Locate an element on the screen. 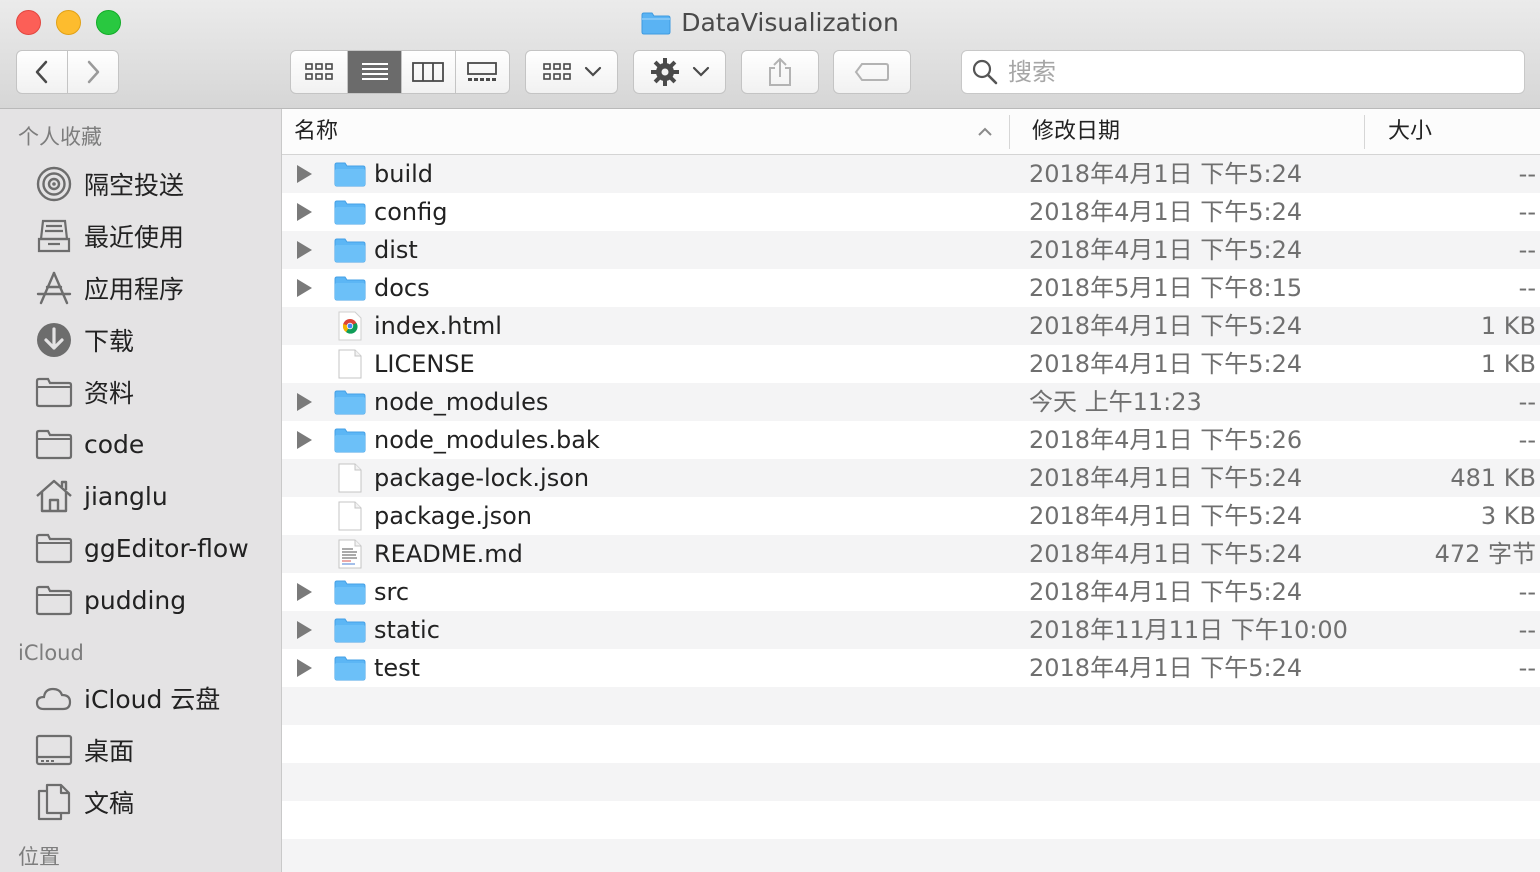  share-button is located at coordinates (780, 72).